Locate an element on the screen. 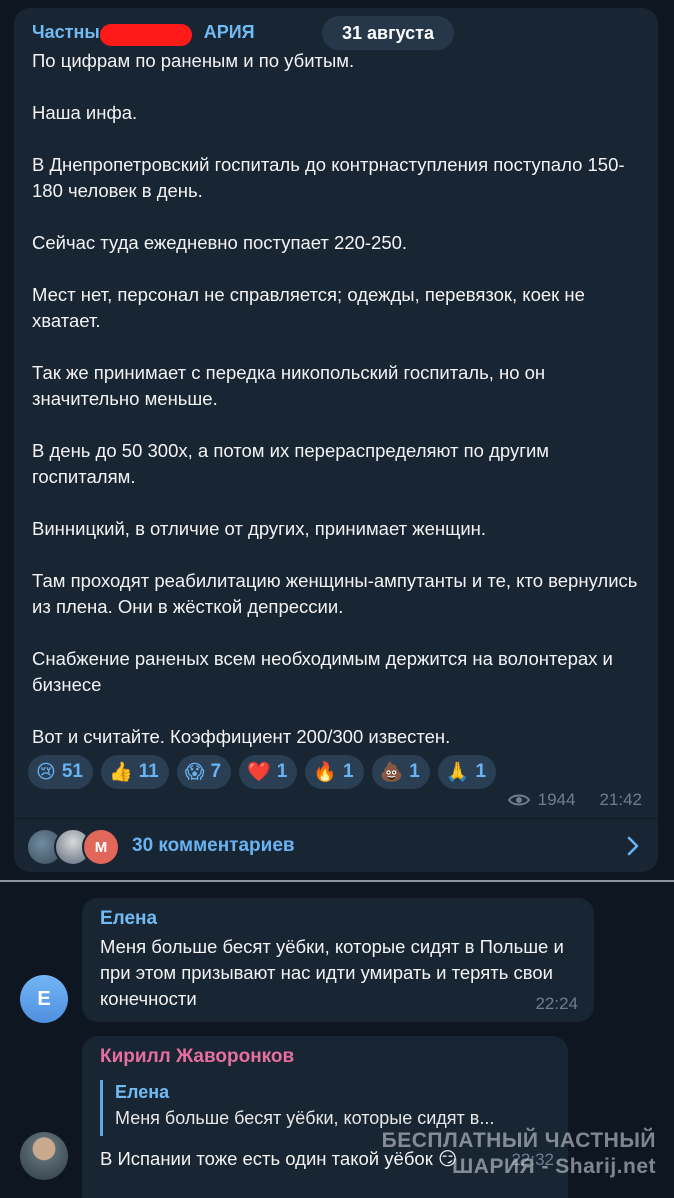 Image resolution: width=674 pixels, height=1198 pixels. channel-name-right: АРИЯ is located at coordinates (229, 32).